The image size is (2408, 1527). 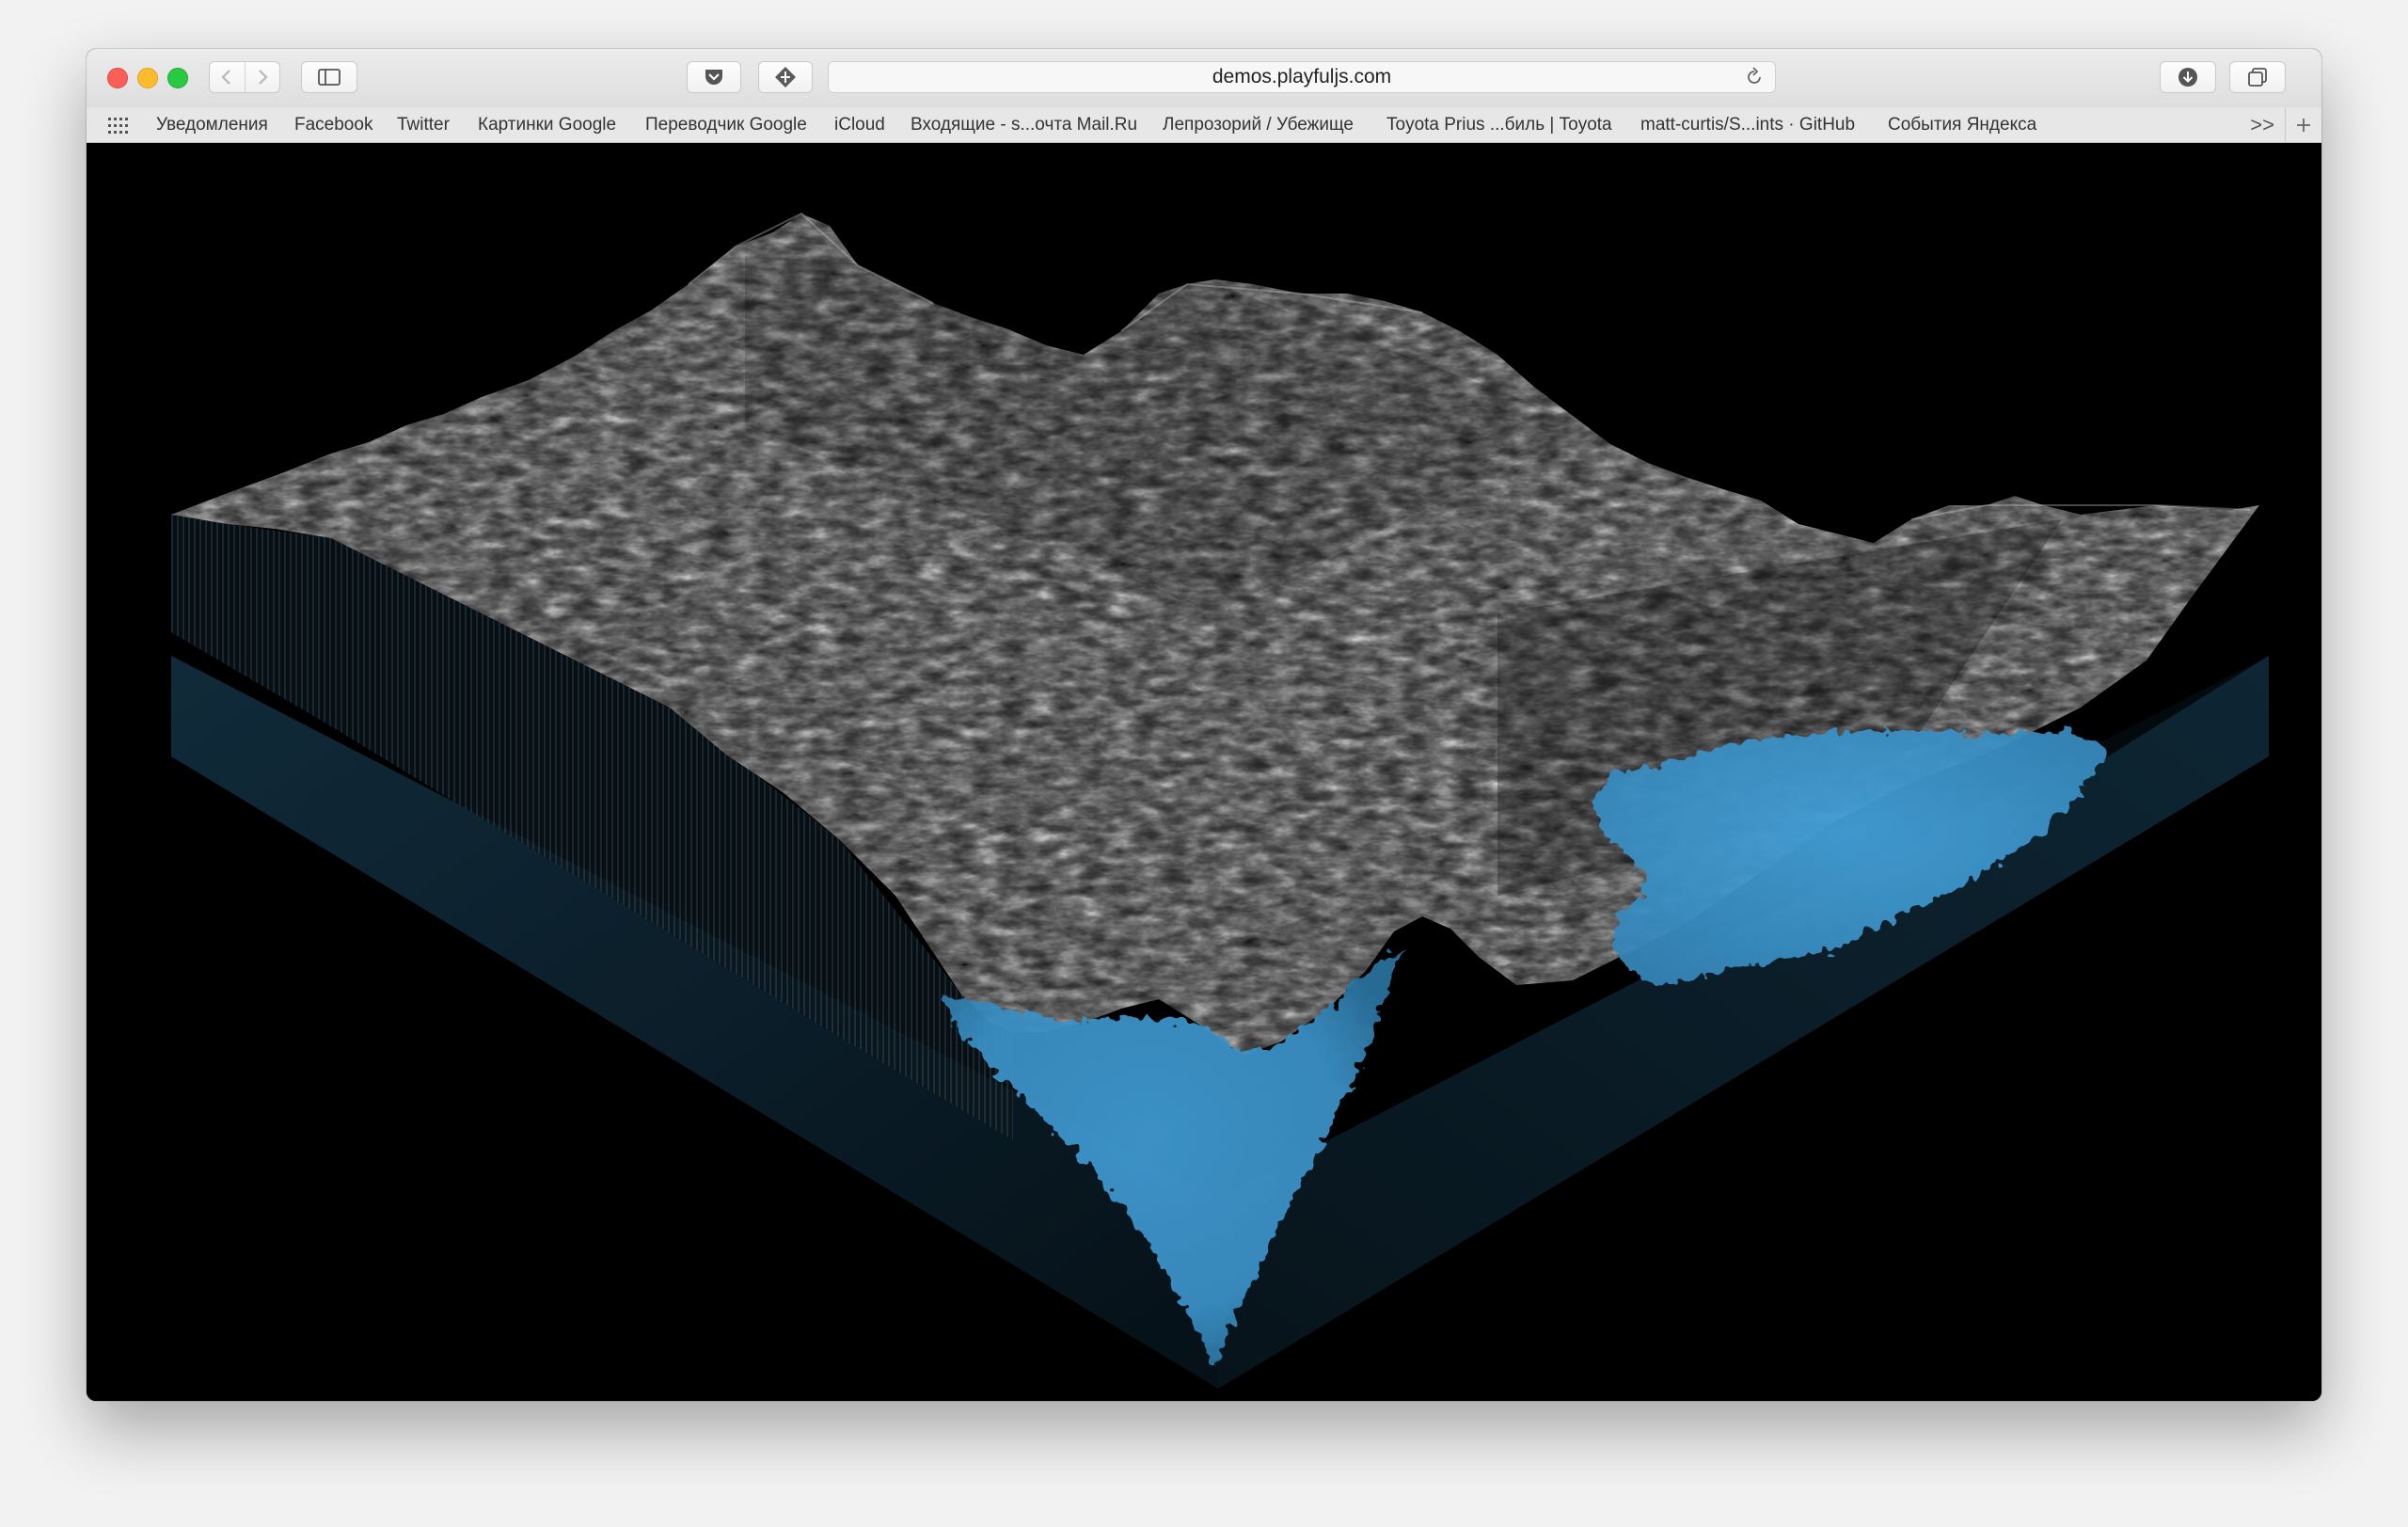 What do you see at coordinates (1024, 125) in the screenshot?
I see `bookmark-item: Входящие - s...очта Mail.Ru` at bounding box center [1024, 125].